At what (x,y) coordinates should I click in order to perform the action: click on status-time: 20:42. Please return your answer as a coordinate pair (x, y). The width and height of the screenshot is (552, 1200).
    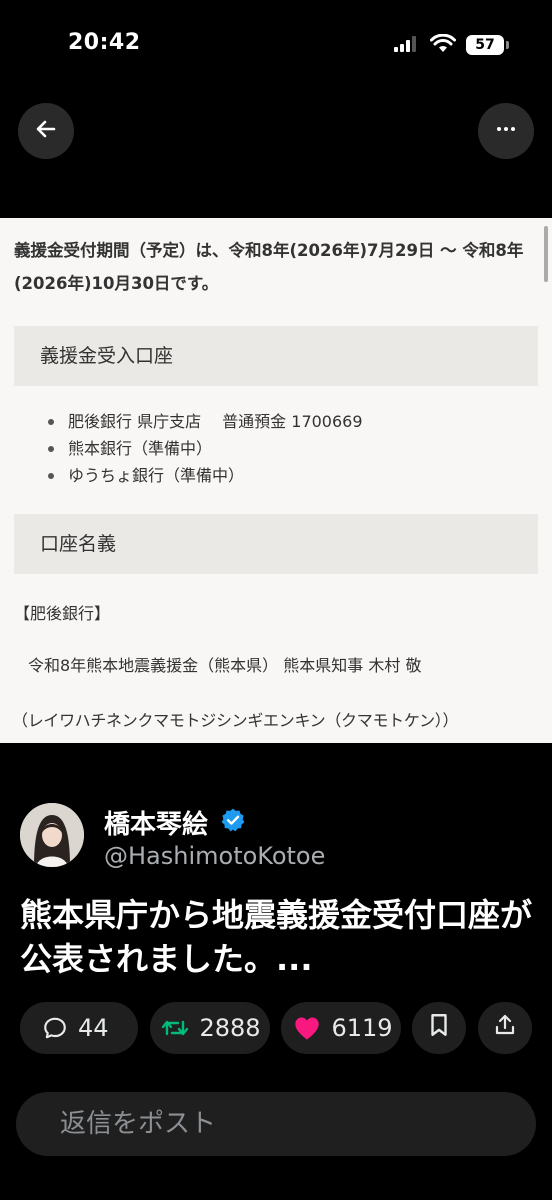
    Looking at the image, I should click on (104, 42).